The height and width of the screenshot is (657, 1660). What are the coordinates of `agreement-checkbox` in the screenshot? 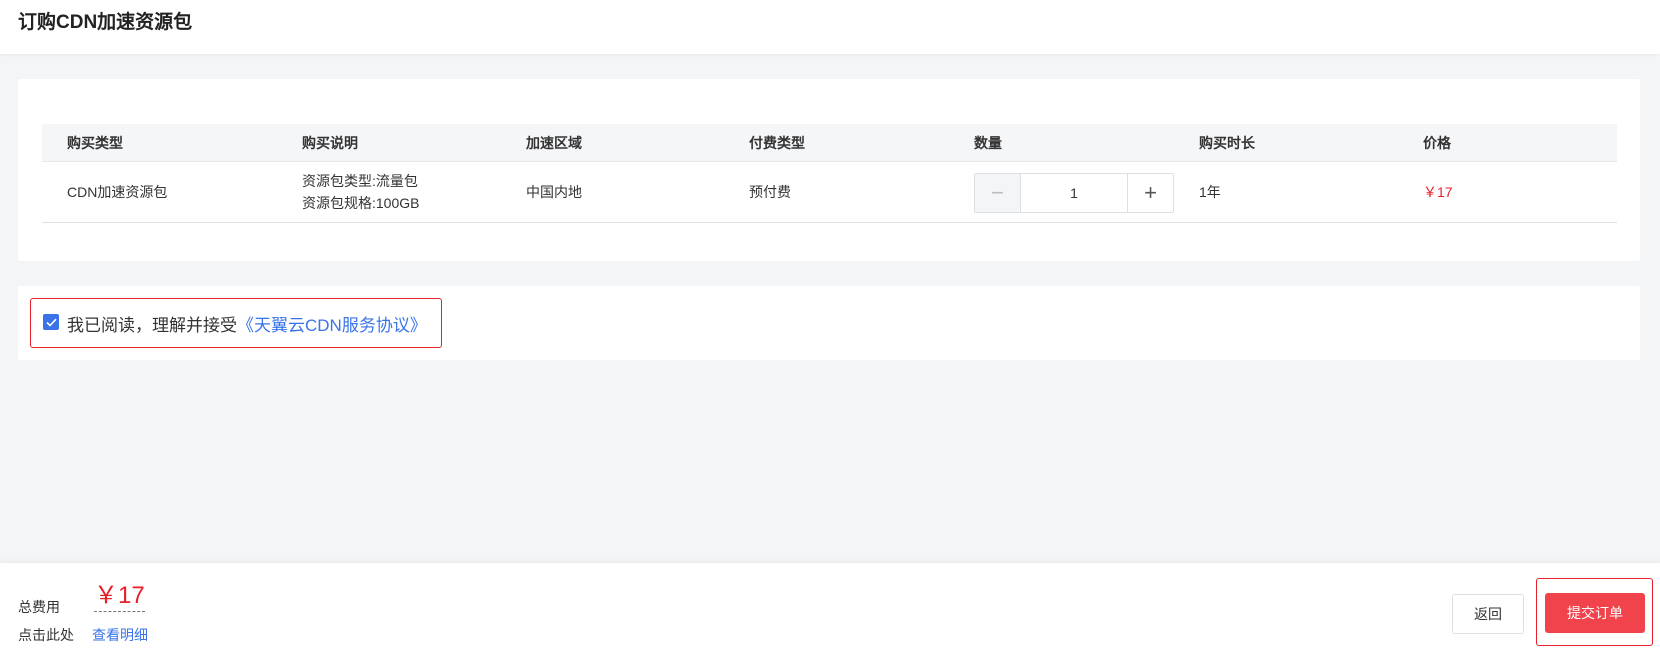 It's located at (51, 322).